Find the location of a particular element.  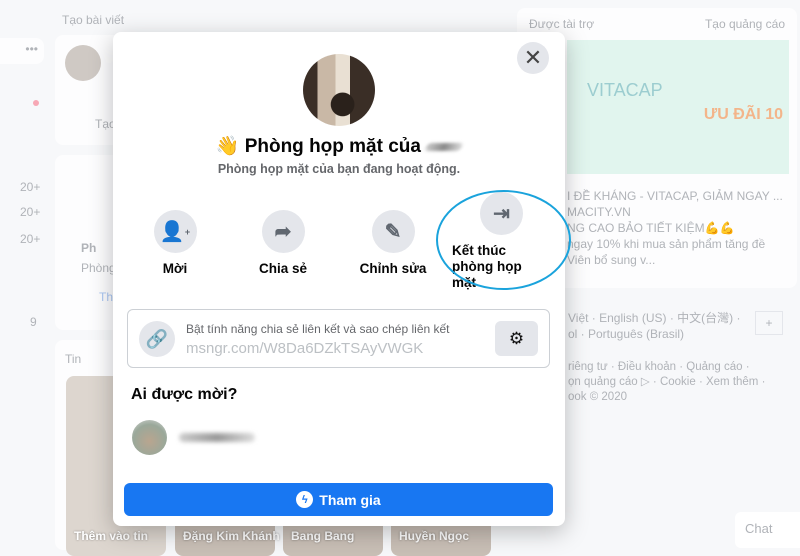

ad-brand: VITACAP is located at coordinates (625, 90).